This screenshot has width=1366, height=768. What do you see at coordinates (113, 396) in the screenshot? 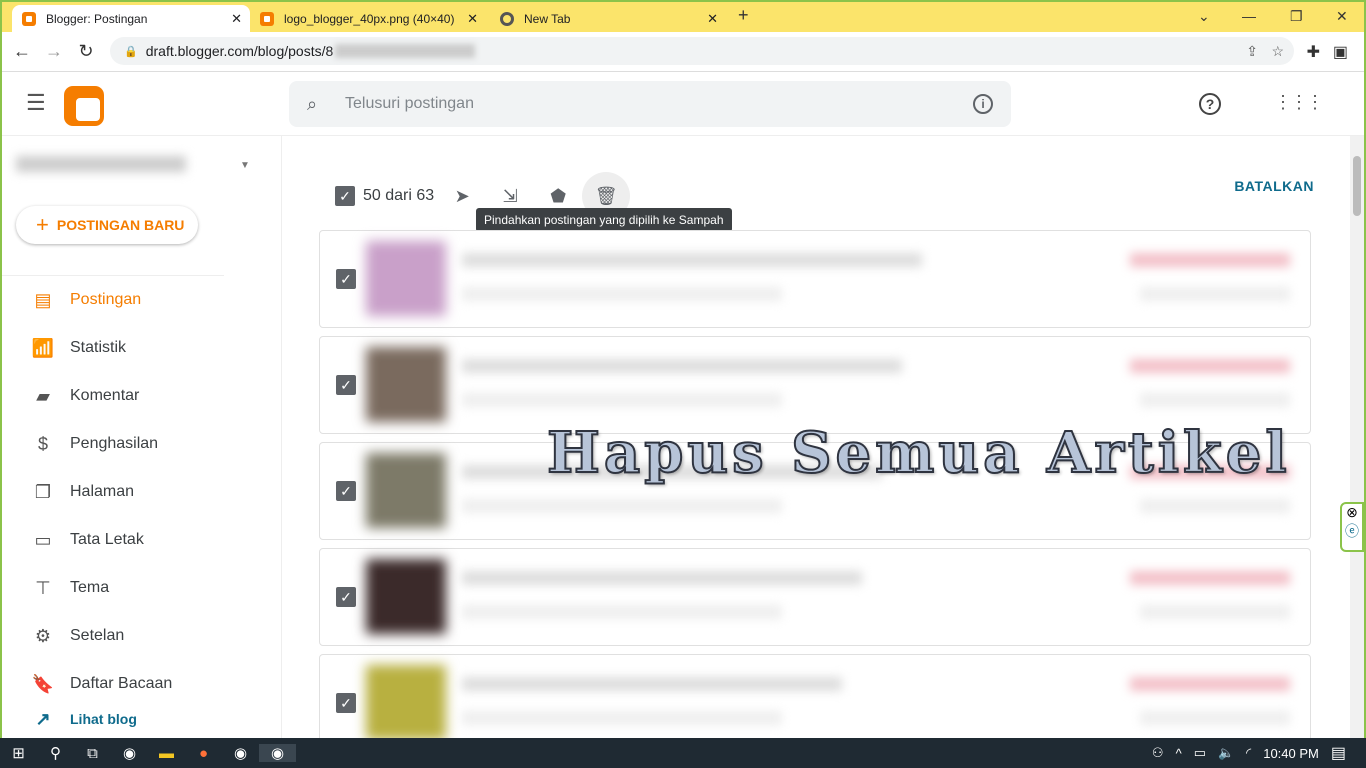
I see `sidebar-item-komentar: ▰ Komentar` at bounding box center [113, 396].